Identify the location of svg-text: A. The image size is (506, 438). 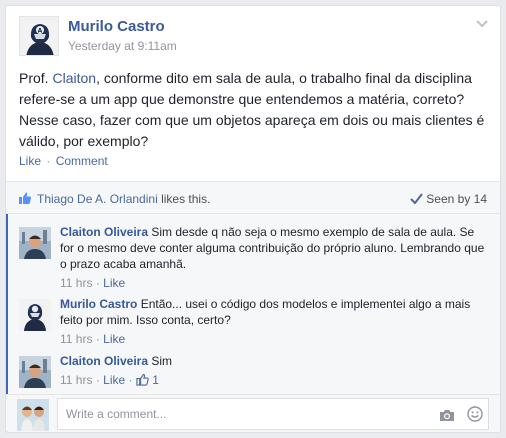
(40, 31).